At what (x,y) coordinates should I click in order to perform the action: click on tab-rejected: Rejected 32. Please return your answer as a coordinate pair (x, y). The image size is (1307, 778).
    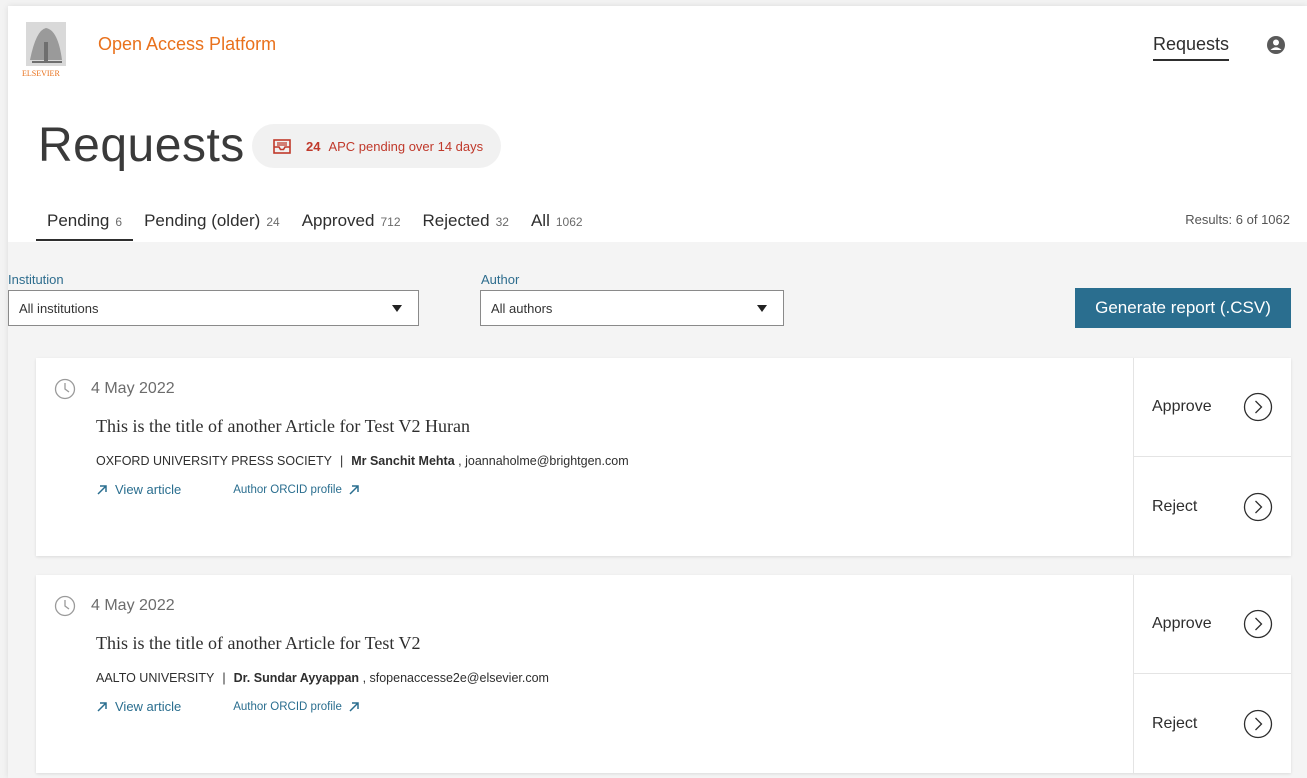
    Looking at the image, I should click on (466, 226).